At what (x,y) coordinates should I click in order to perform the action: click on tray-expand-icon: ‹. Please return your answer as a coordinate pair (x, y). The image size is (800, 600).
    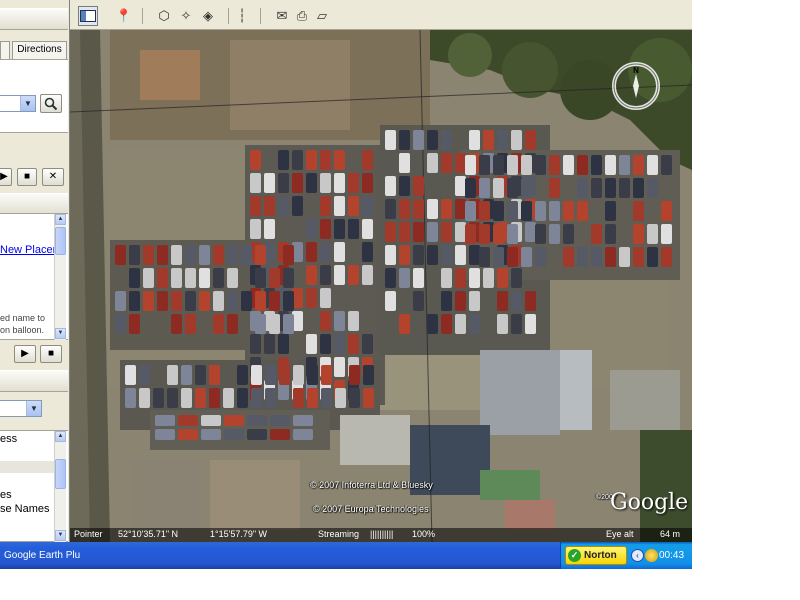
    Looking at the image, I should click on (637, 555).